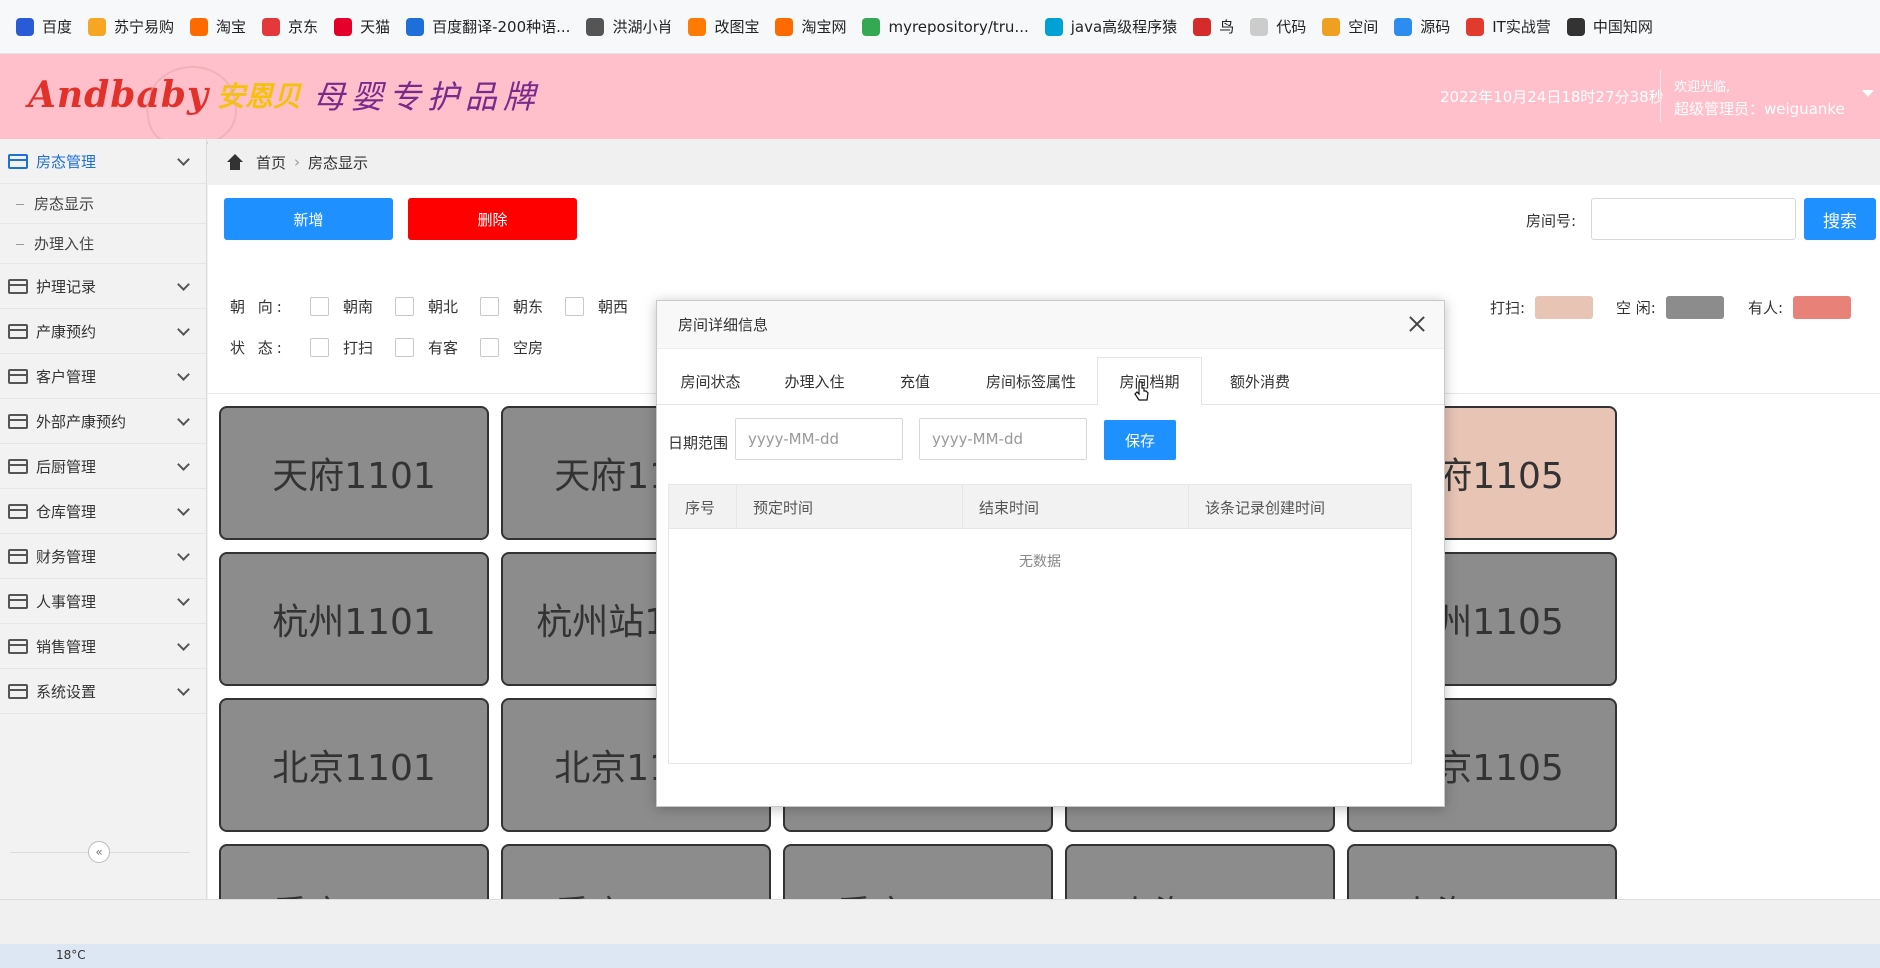 The height and width of the screenshot is (968, 1880). I want to click on legend-free: 空 闲:, so click(1670, 307).